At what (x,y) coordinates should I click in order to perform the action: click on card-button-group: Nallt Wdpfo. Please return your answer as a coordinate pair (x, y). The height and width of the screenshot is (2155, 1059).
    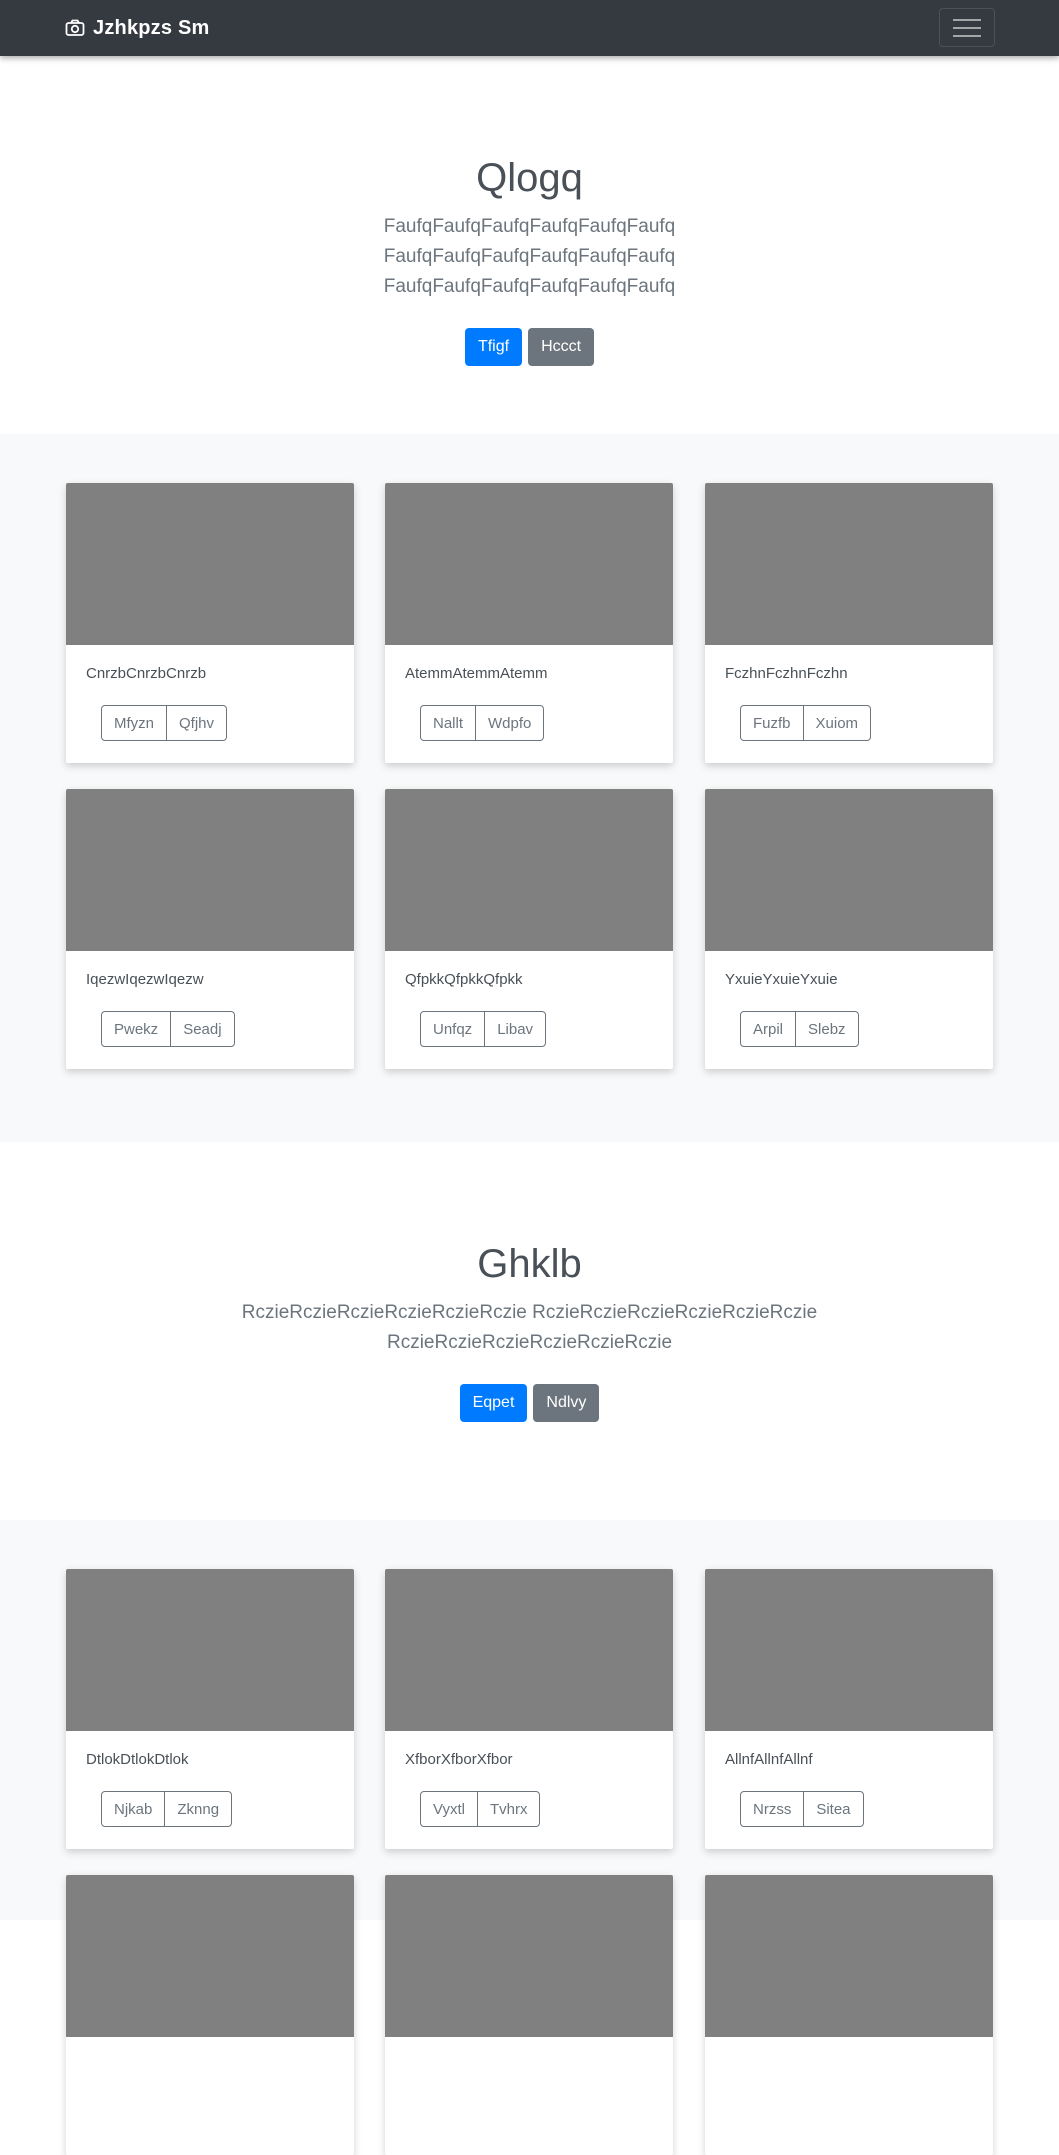
    Looking at the image, I should click on (482, 723).